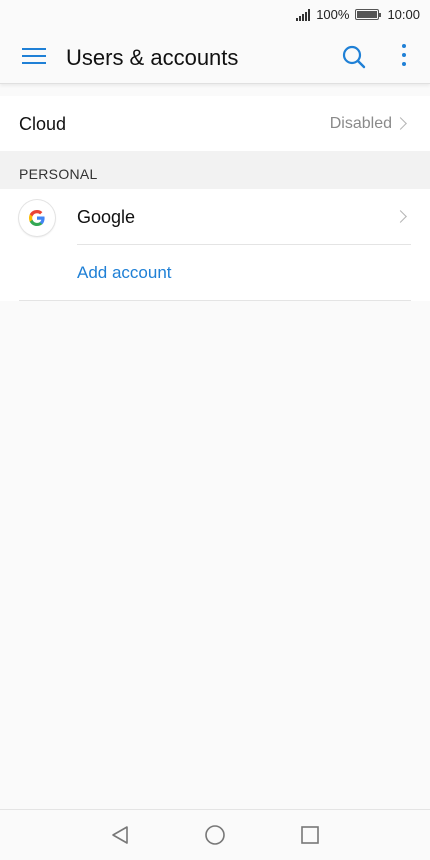 This screenshot has width=430, height=860. What do you see at coordinates (37, 218) in the screenshot?
I see `google-logo-icon` at bounding box center [37, 218].